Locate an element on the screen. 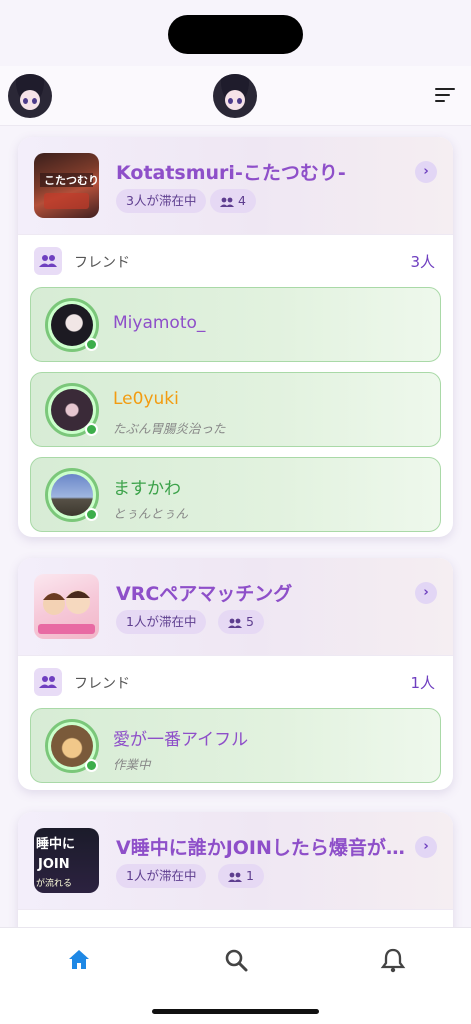 The height and width of the screenshot is (1024, 471). user-count: 1 is located at coordinates (250, 875).